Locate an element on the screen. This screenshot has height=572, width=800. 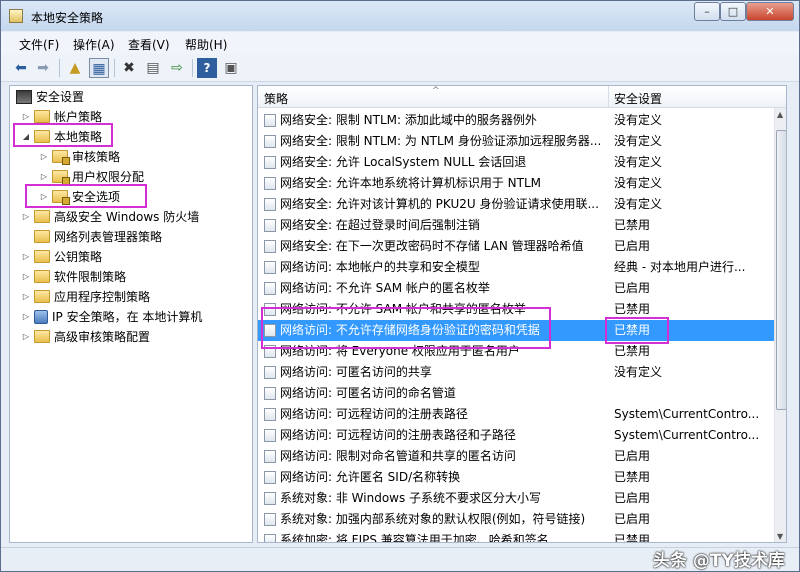
policy-row: 网络访问: 可匿名访问的命名管道 is located at coordinates (517, 393).